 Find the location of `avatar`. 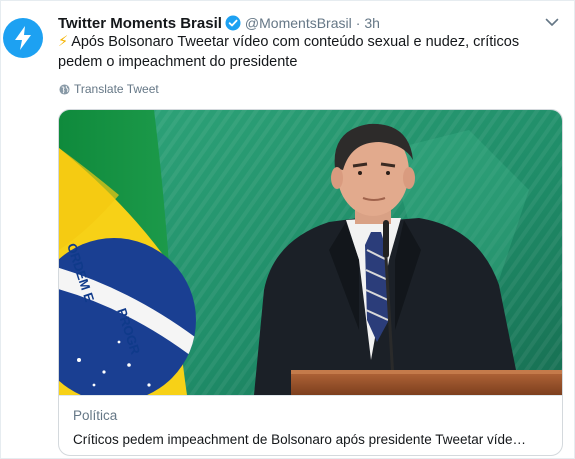

avatar is located at coordinates (23, 38).